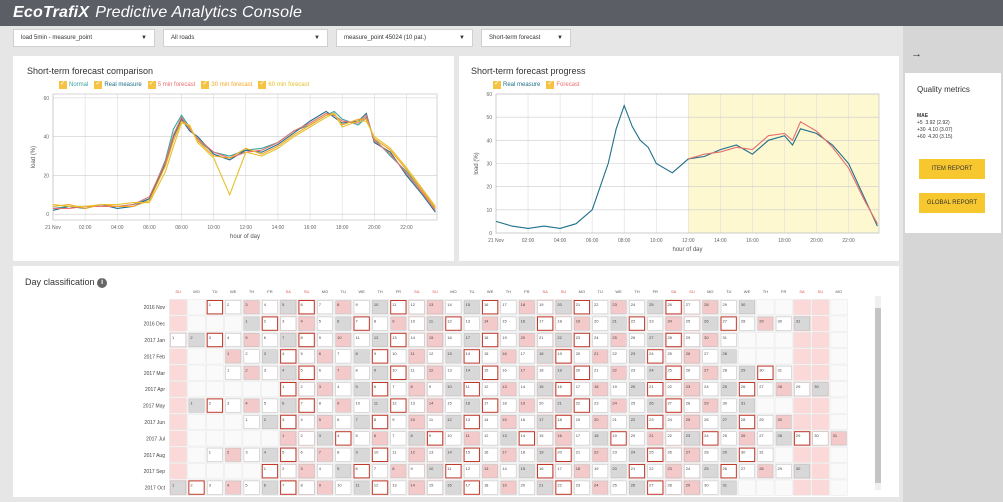 The width and height of the screenshot is (1003, 502). I want to click on y-tick-label: 40, so click(489, 141).